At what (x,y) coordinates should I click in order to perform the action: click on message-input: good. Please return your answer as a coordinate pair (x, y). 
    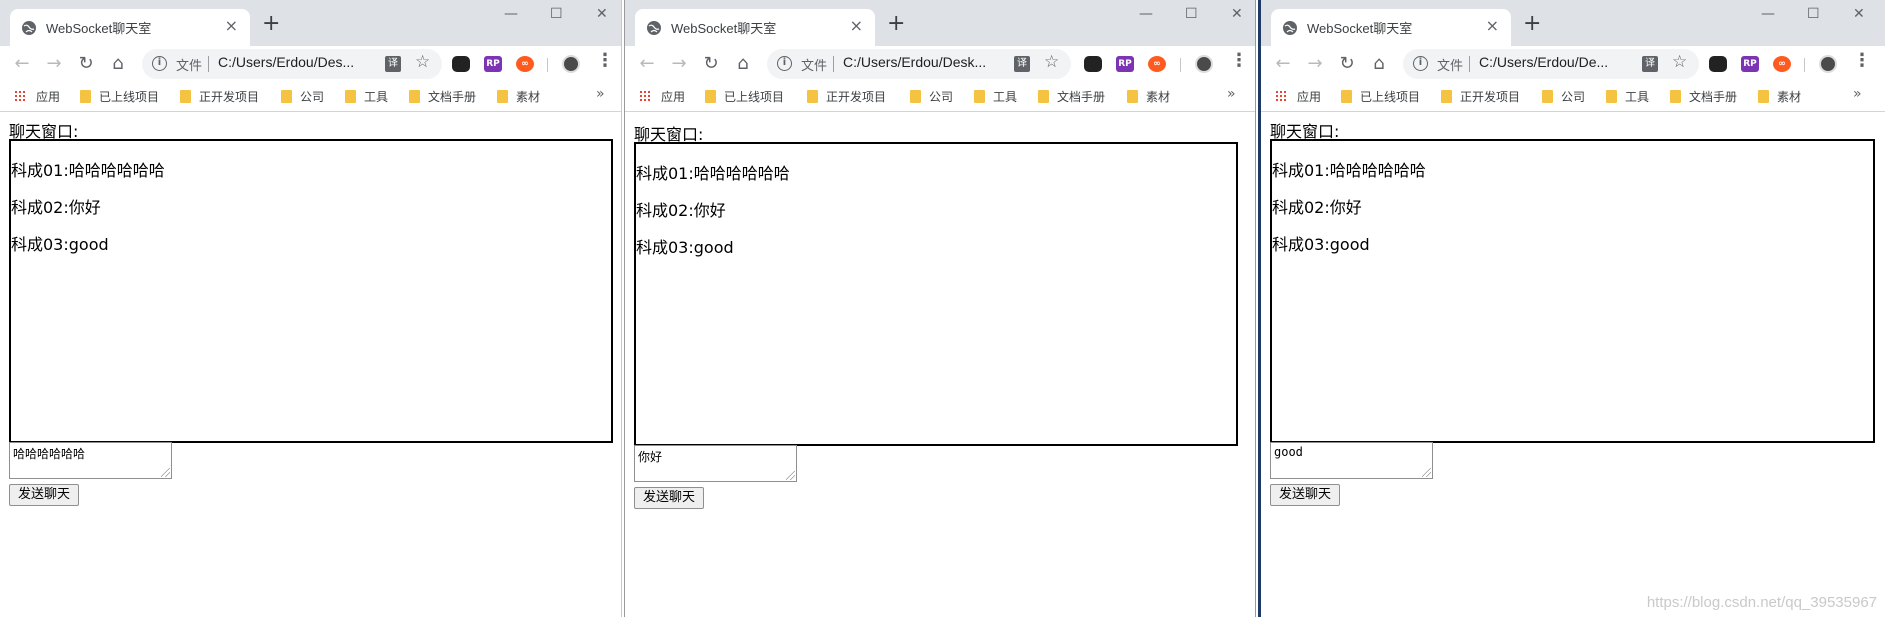
    Looking at the image, I should click on (1351, 460).